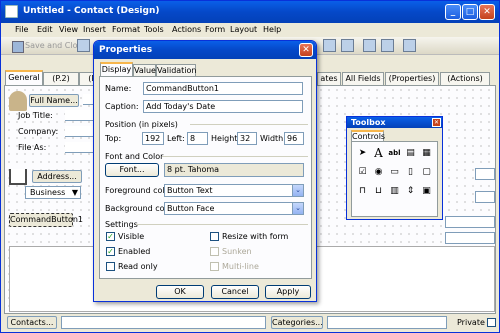 This screenshot has height=333, width=500. Describe the element at coordinates (237, 251) in the screenshot. I see `sunken-label: Sunken` at that location.